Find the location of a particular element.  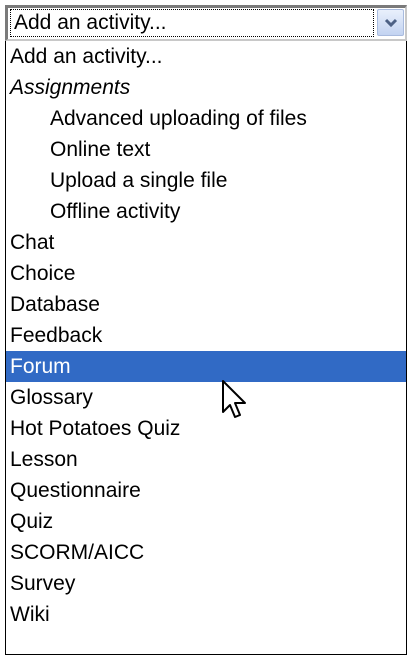

dropdown-arrow-button is located at coordinates (390, 22).